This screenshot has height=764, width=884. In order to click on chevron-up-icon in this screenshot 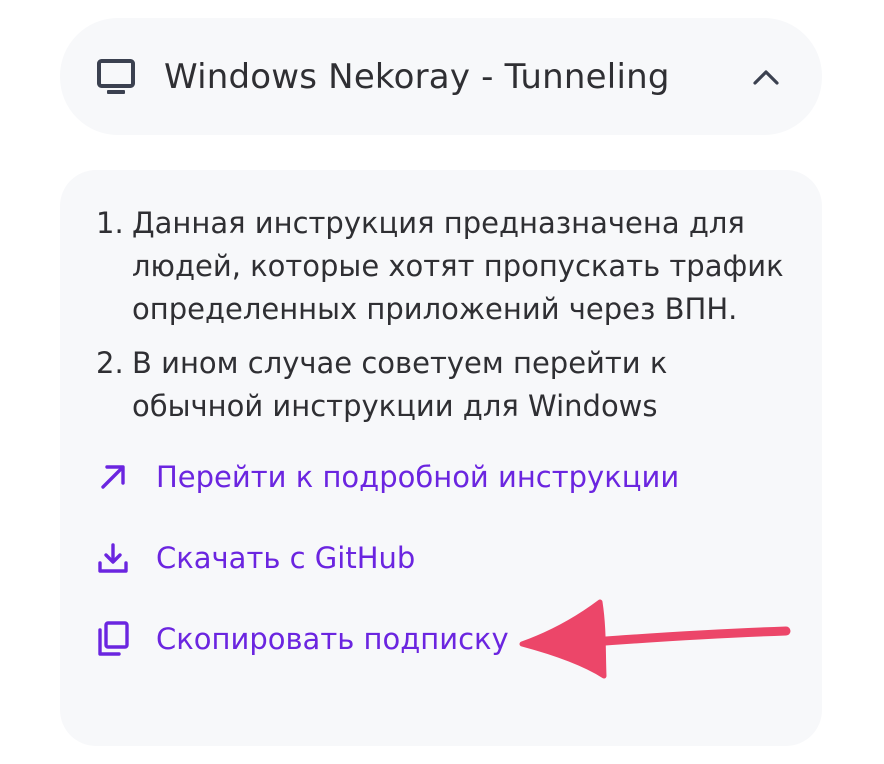, I will do `click(766, 77)`.